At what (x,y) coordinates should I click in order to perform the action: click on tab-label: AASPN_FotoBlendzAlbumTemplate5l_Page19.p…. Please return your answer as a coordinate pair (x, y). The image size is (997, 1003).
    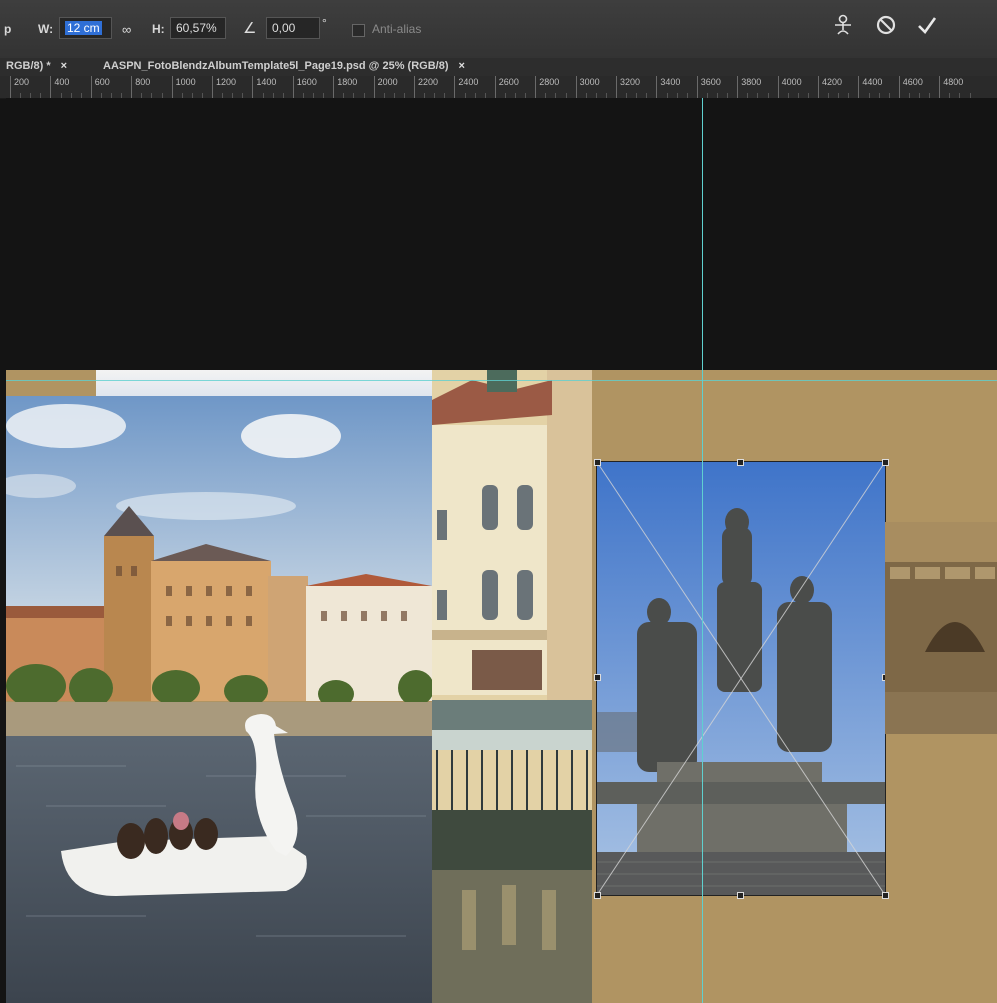
    Looking at the image, I should click on (276, 66).